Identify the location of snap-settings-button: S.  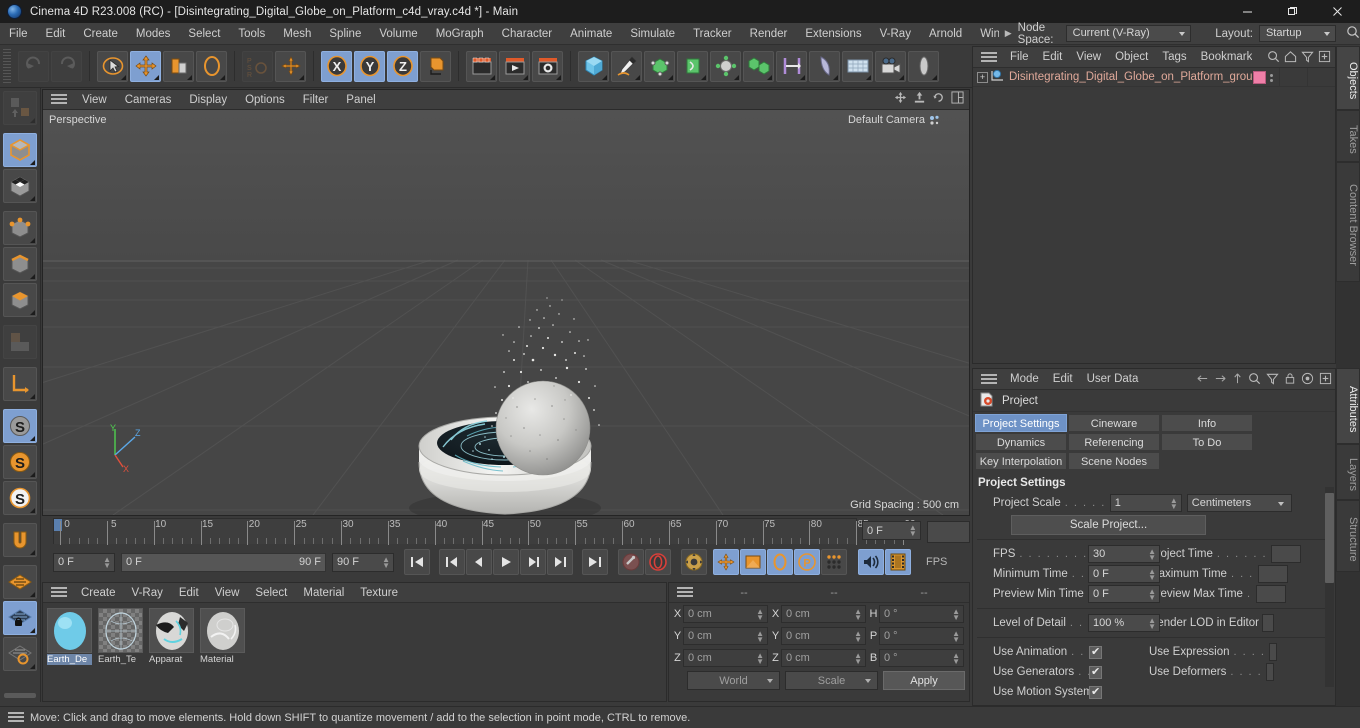
(20, 462).